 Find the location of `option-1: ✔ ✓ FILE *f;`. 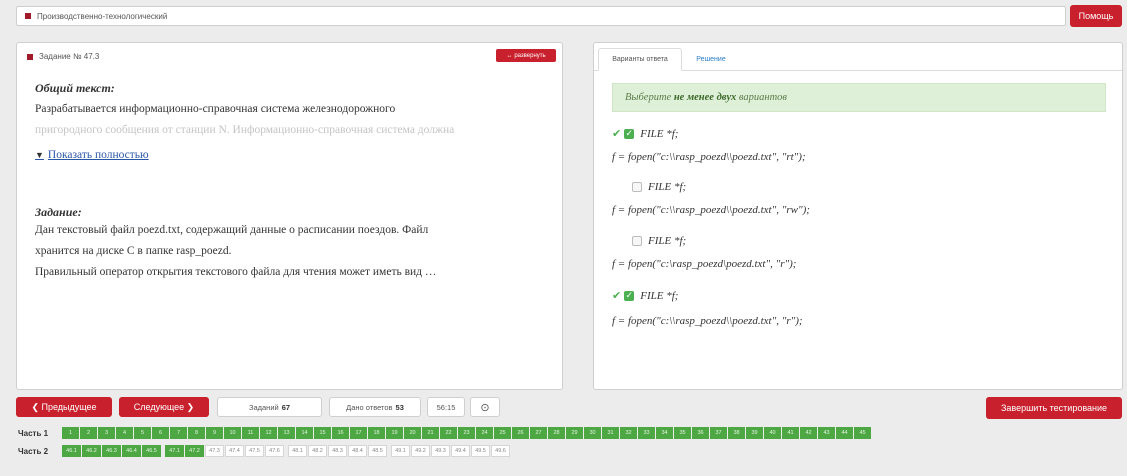

option-1: ✔ ✓ FILE *f; is located at coordinates (645, 134).